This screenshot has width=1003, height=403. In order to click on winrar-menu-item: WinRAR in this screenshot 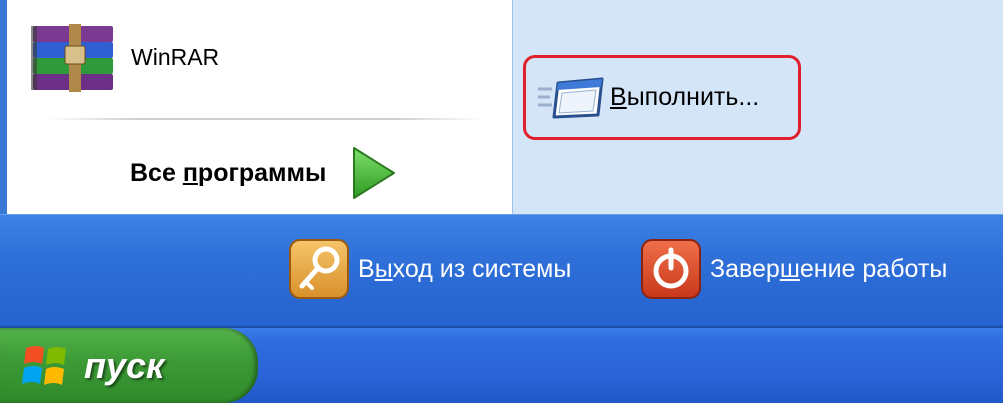, I will do `click(179, 62)`.